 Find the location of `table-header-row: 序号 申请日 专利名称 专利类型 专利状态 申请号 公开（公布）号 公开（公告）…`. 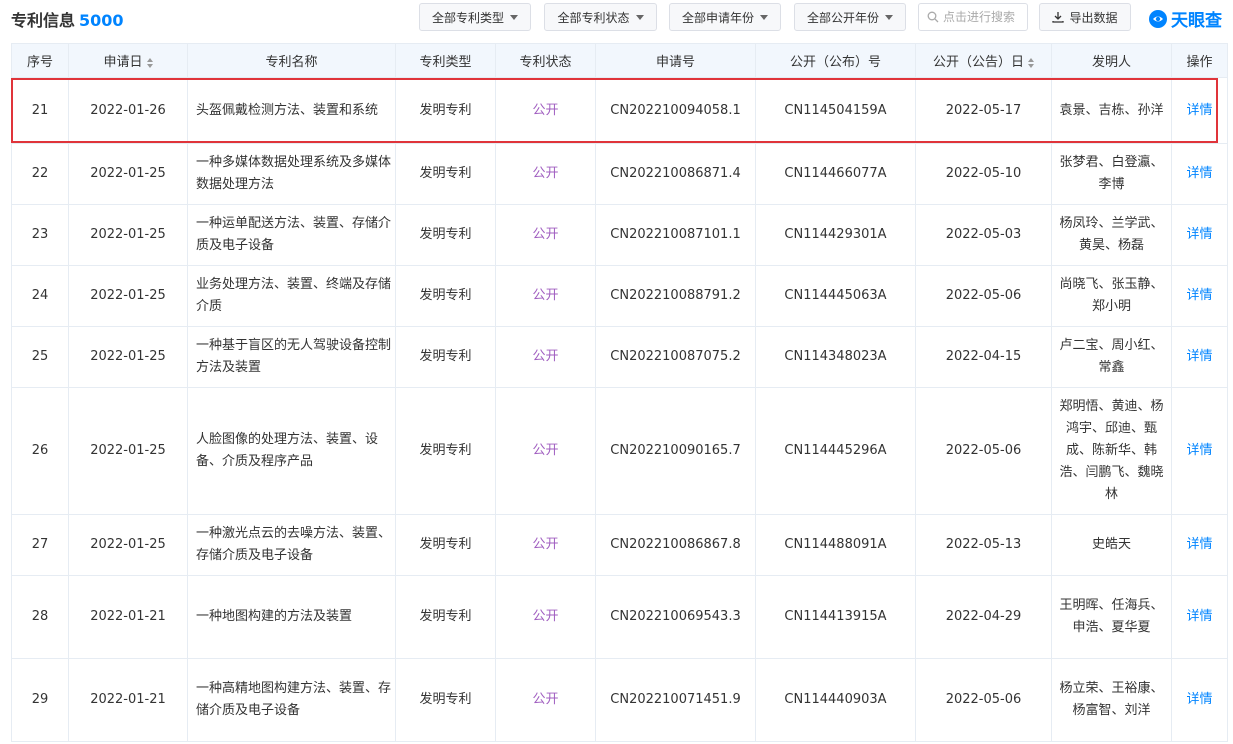

table-header-row: 序号 申请日 专利名称 专利类型 专利状态 申请号 公开（公布）号 公开（公告）… is located at coordinates (619, 60).